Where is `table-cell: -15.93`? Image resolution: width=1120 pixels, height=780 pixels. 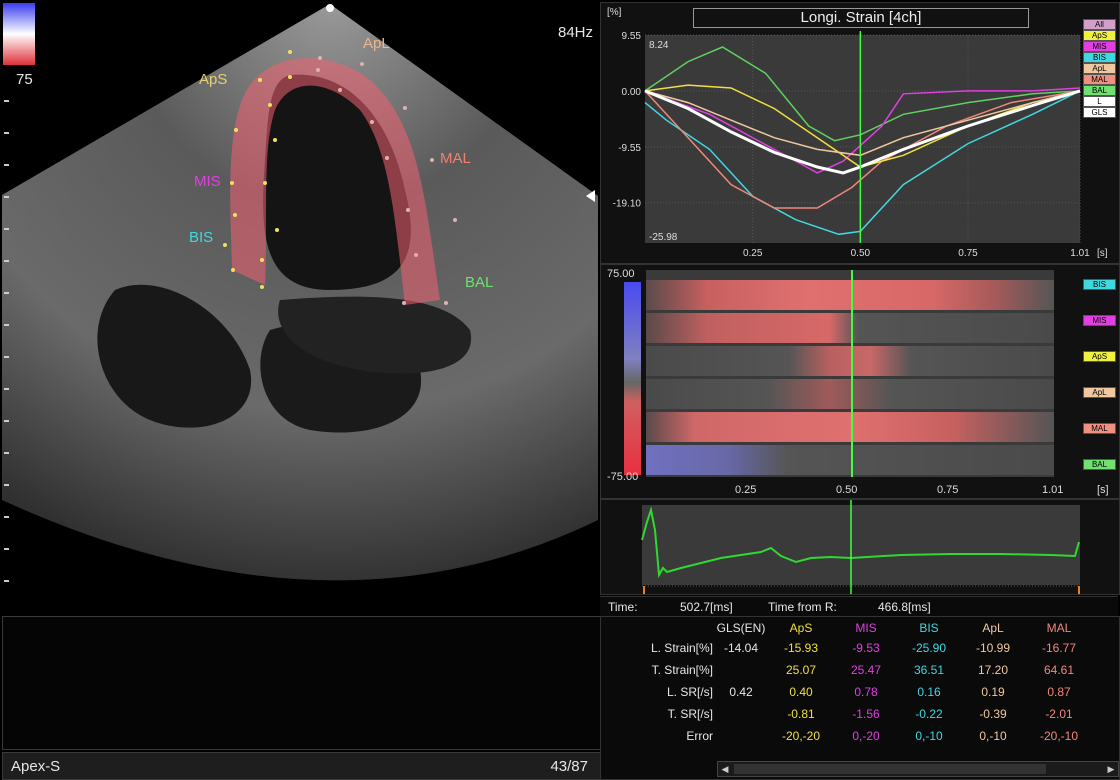 table-cell: -15.93 is located at coordinates (801, 648).